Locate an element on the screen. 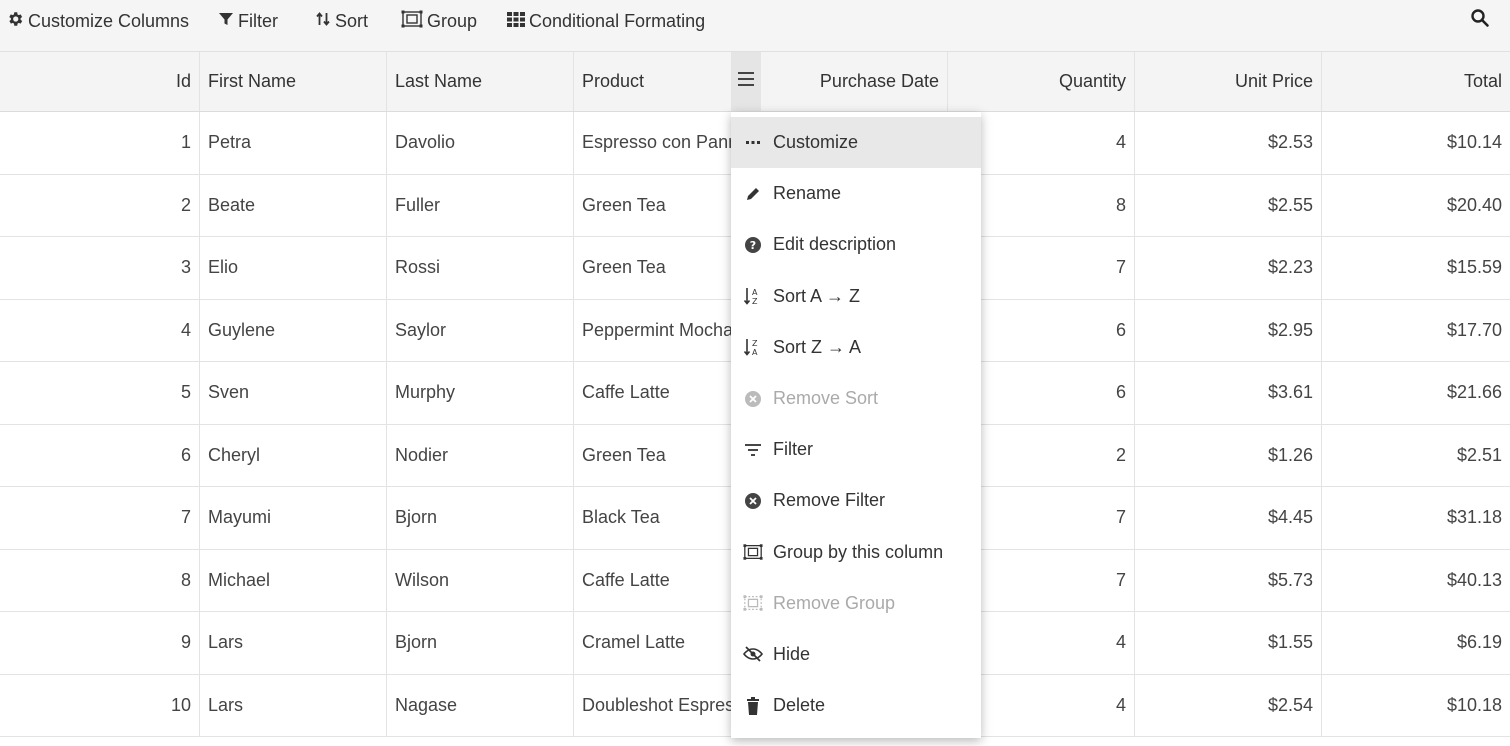 The image size is (1510, 746). cell-total: $20.40 is located at coordinates (1416, 206).